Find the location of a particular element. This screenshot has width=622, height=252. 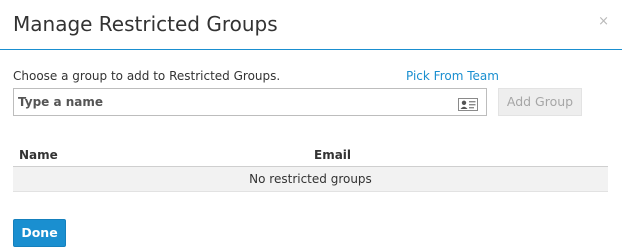

column-header-name: Name is located at coordinates (38, 155).